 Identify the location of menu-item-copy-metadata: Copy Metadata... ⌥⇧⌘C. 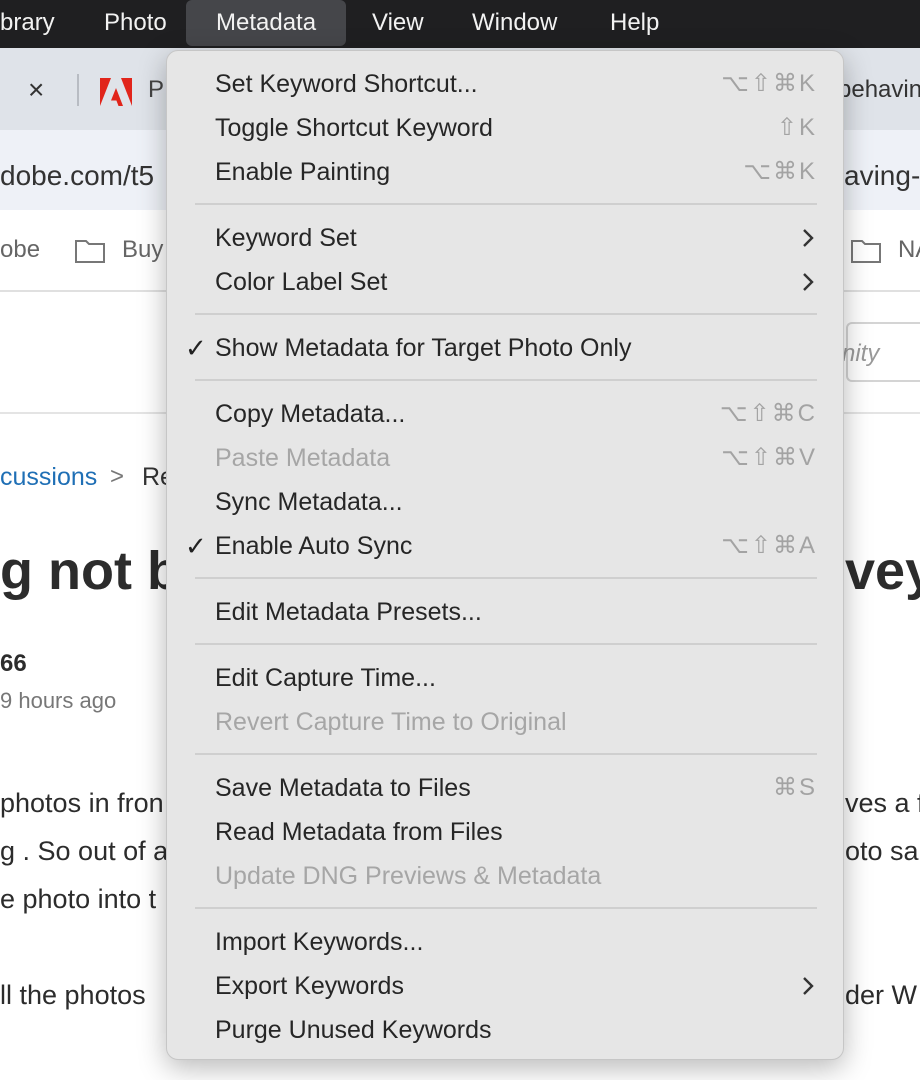
(505, 414).